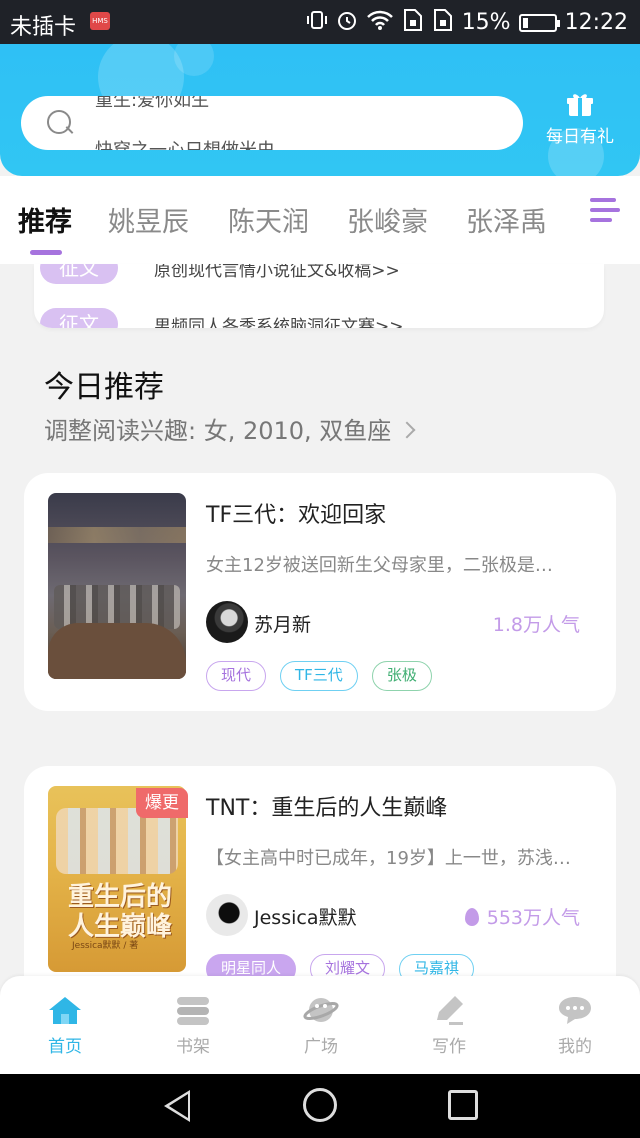 The width and height of the screenshot is (640, 1138). I want to click on wifi-icon, so click(380, 22).